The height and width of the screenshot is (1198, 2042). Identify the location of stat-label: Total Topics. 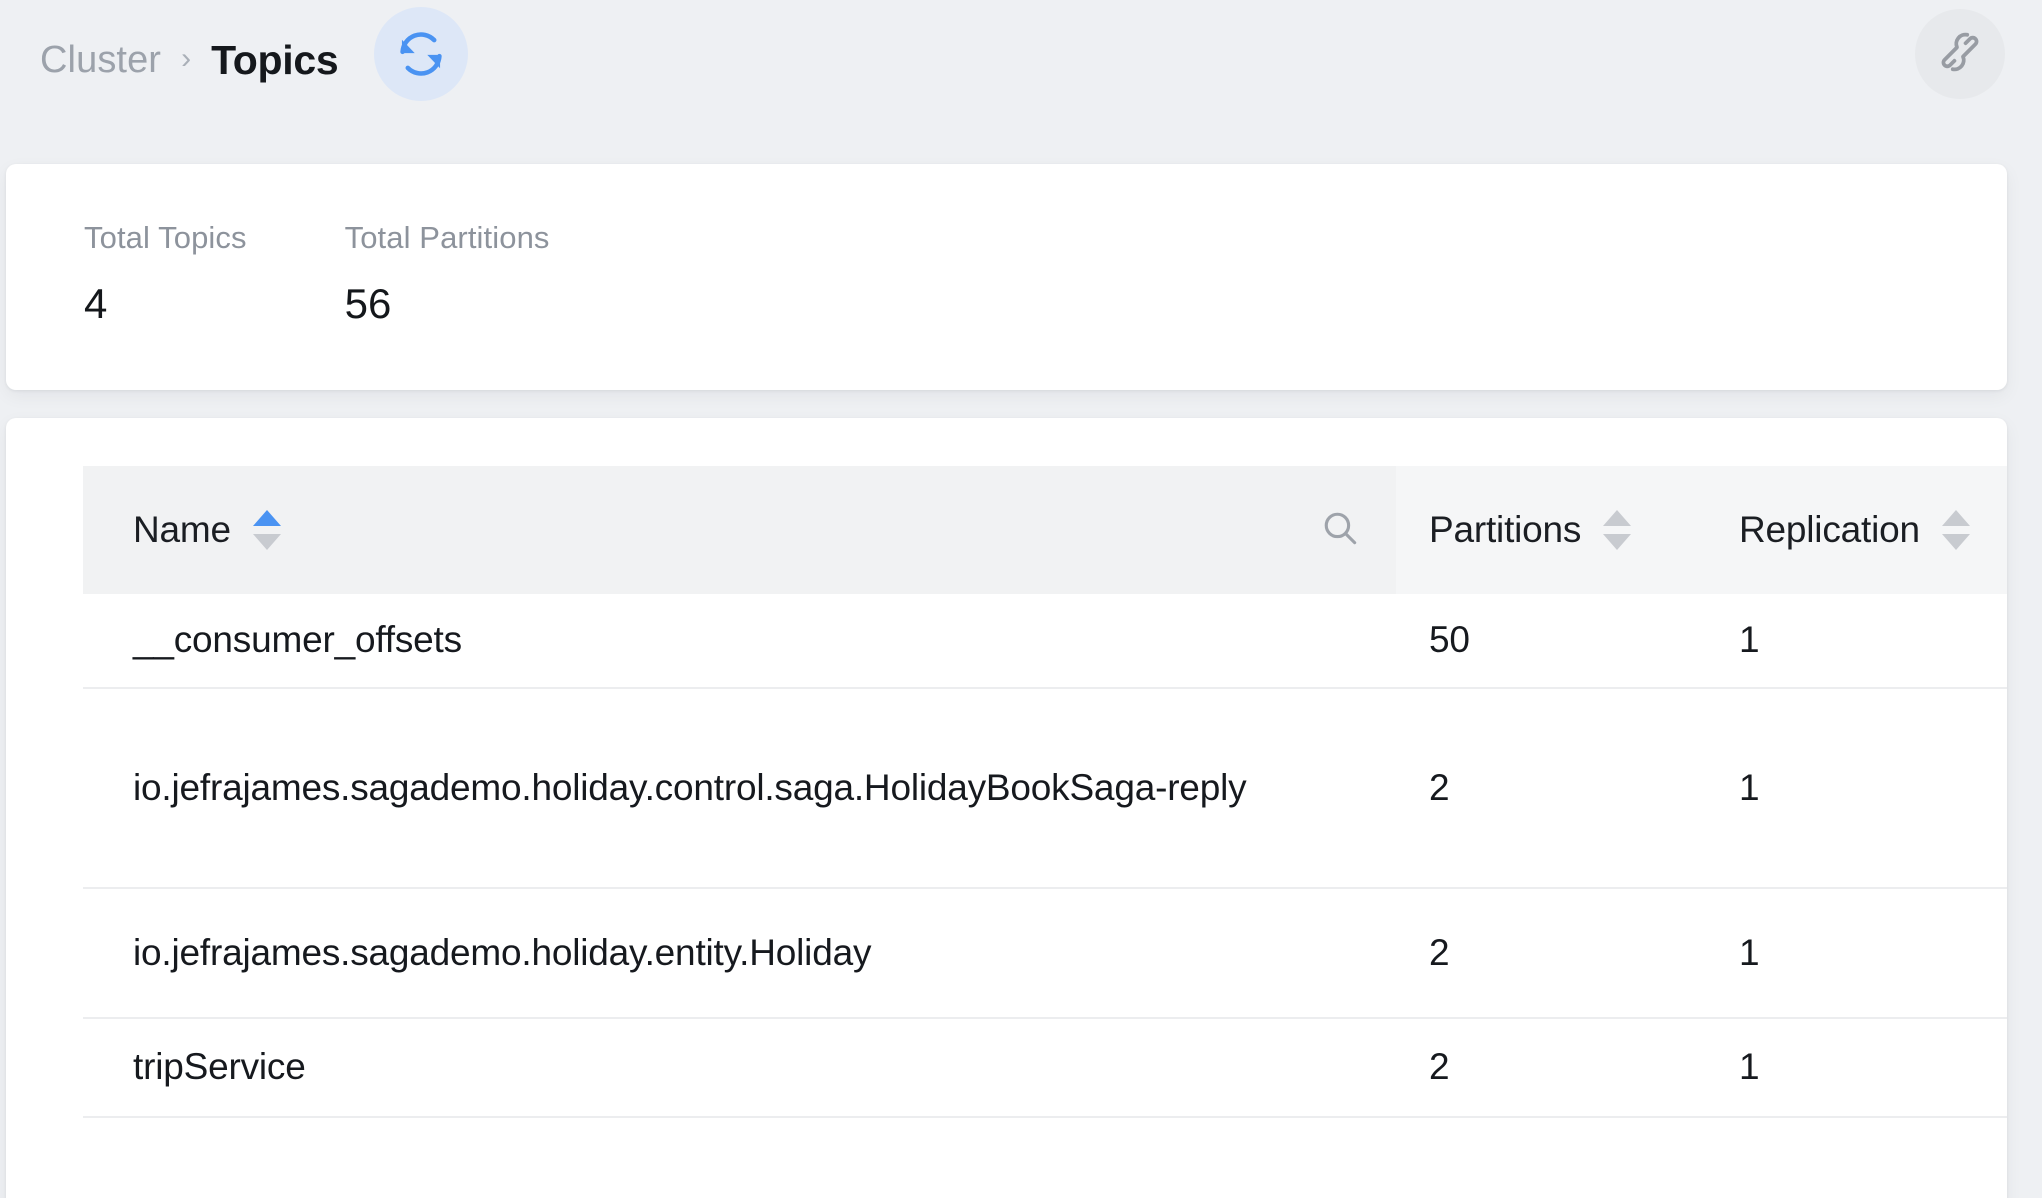
(165, 237).